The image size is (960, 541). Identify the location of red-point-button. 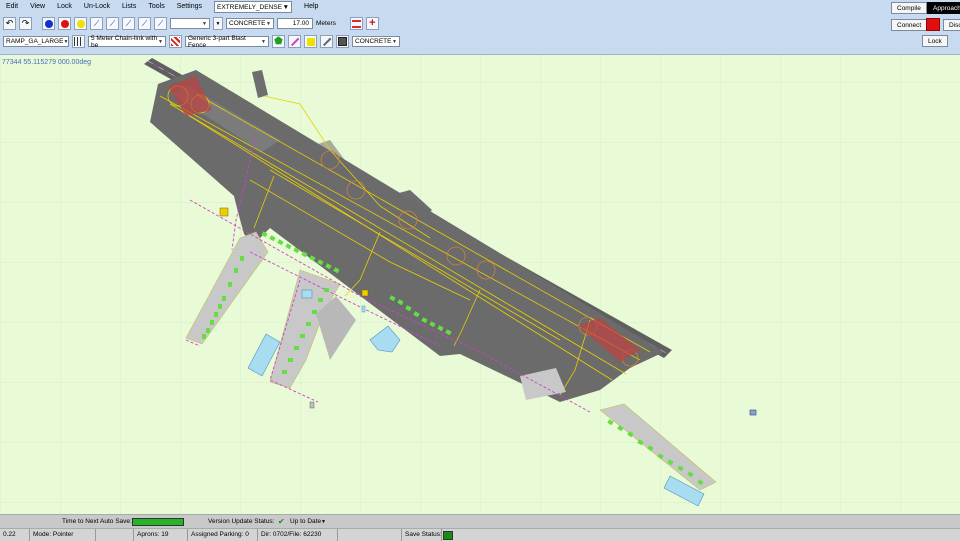
(64, 23).